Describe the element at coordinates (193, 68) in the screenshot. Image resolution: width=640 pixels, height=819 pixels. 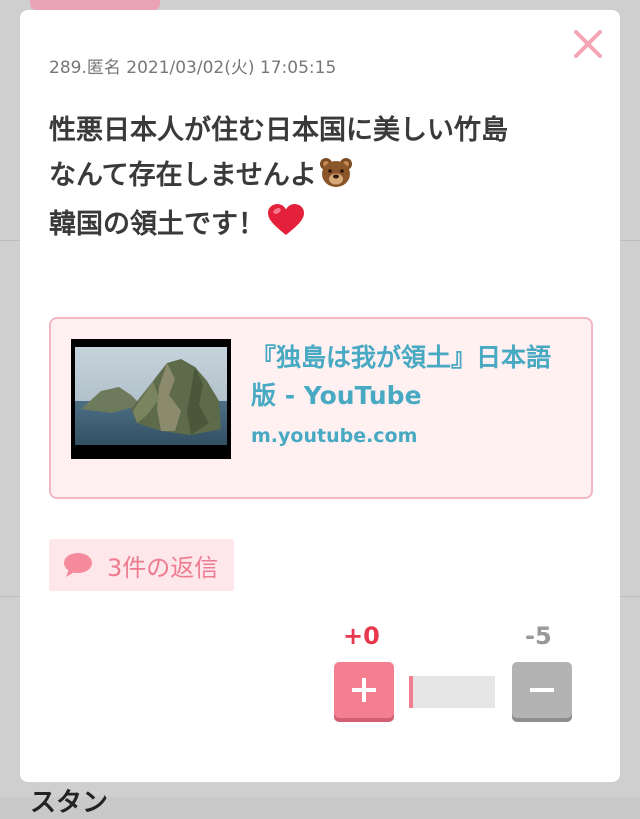
I see `comment-meta: 289.匿名 2021/03/02(火) 17:05:15` at that location.